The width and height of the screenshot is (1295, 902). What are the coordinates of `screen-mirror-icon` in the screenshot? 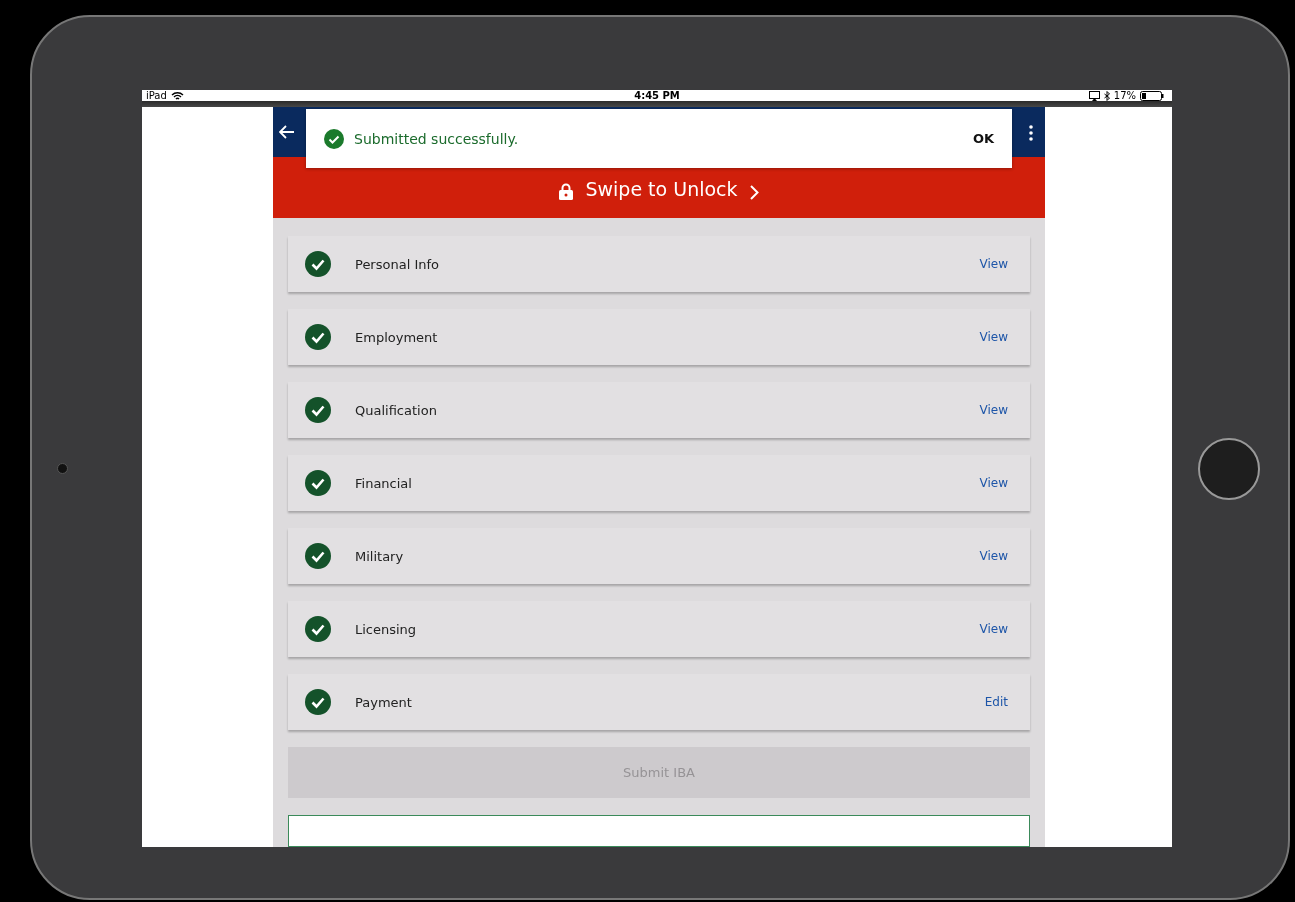 It's located at (1094, 95).